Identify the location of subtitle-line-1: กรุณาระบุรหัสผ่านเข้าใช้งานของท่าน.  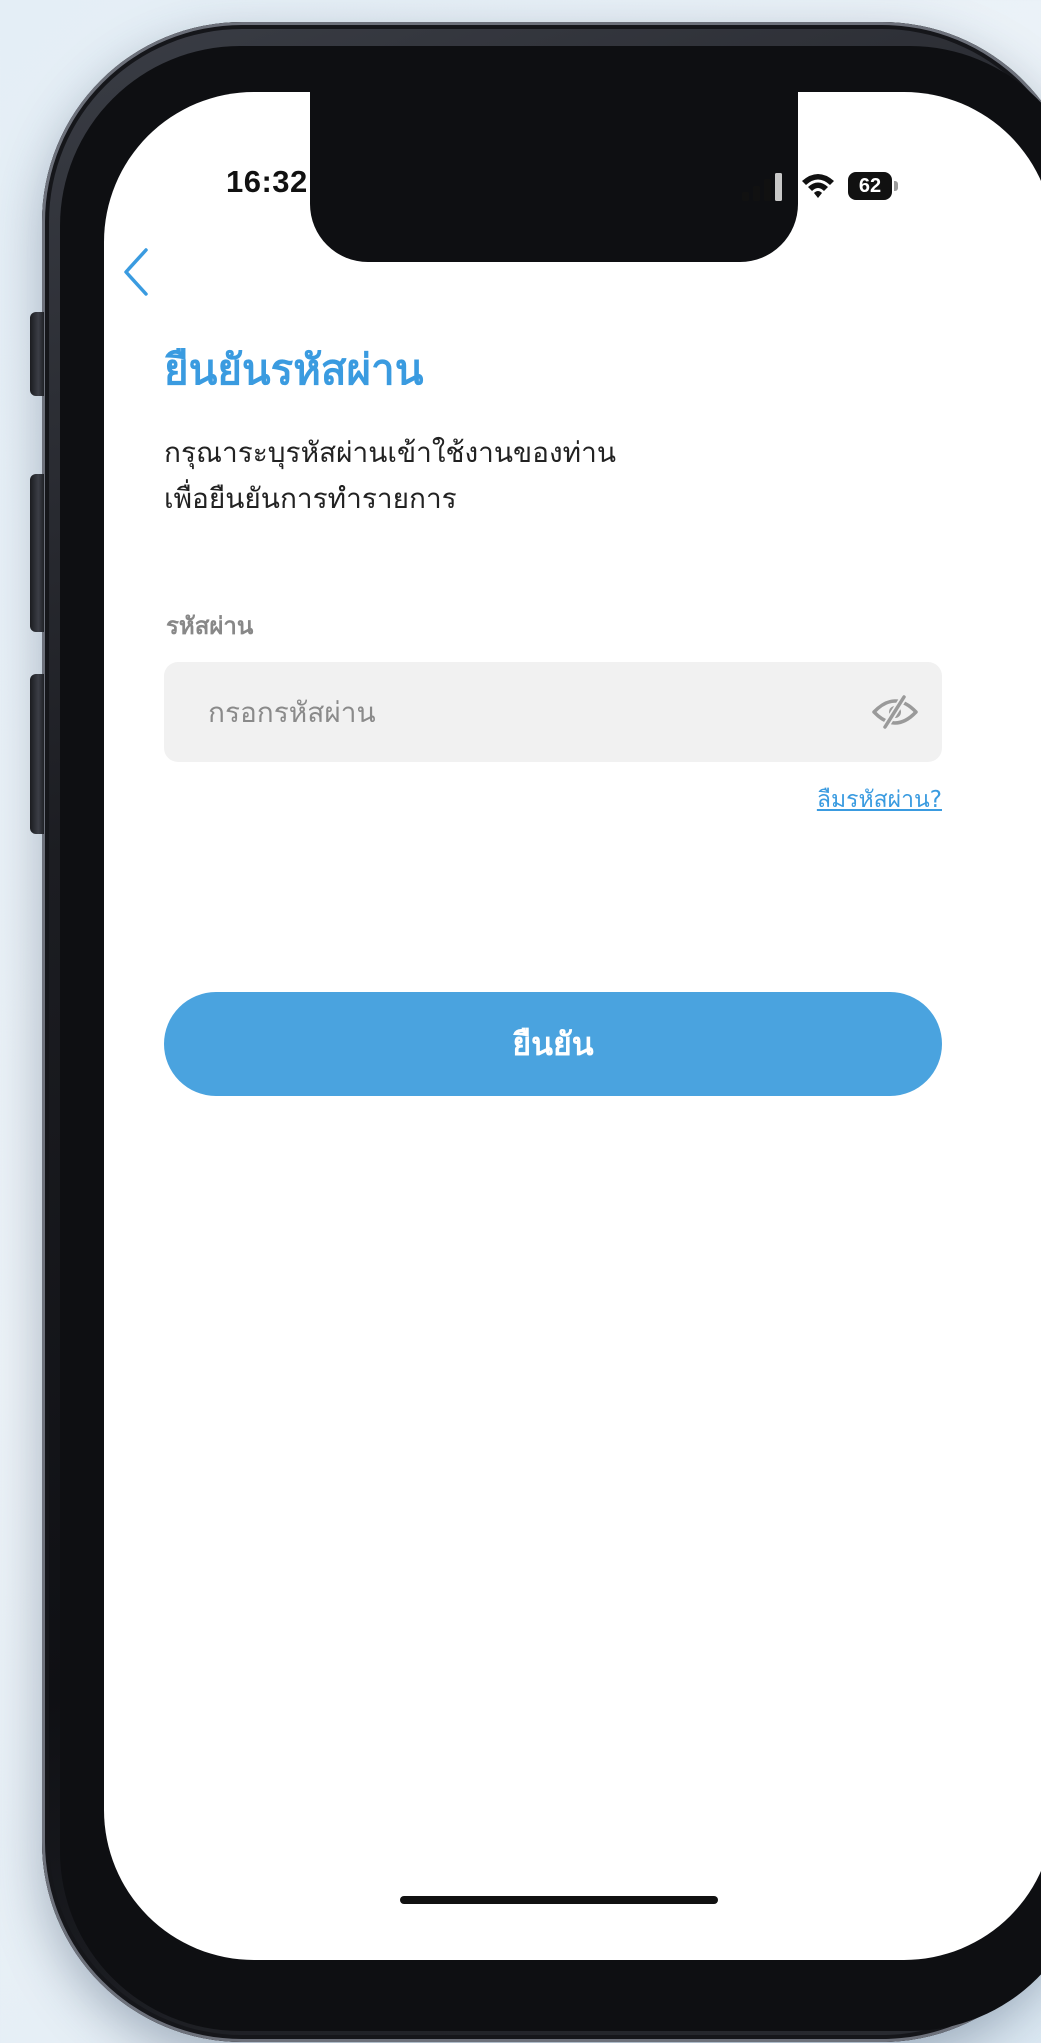
(390, 452).